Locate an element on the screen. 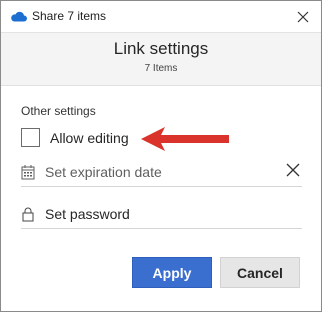 This screenshot has width=322, height=312. lock-icon is located at coordinates (28, 214).